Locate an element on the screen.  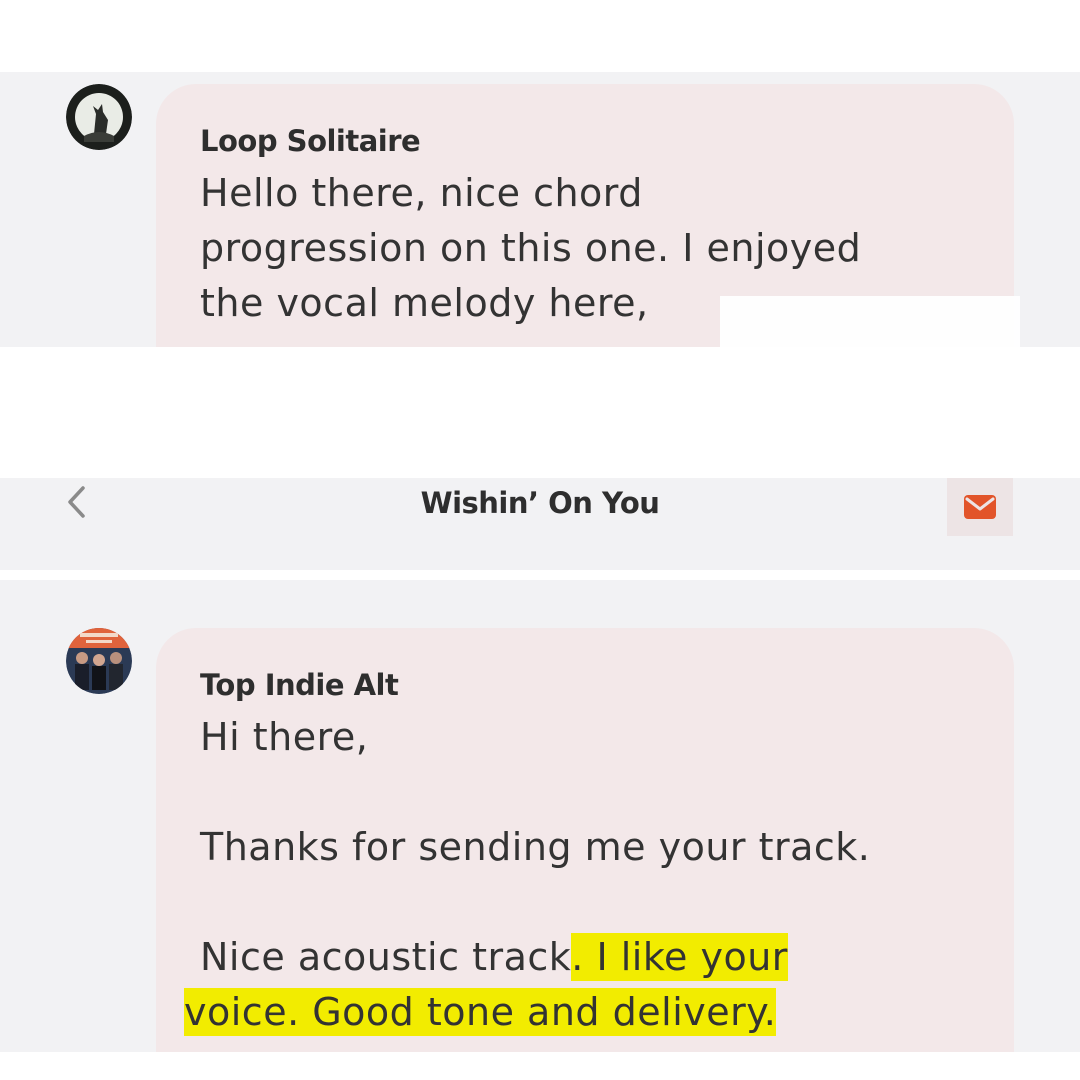
message-line: progression on this one. I enjoyed is located at coordinates (531, 248).